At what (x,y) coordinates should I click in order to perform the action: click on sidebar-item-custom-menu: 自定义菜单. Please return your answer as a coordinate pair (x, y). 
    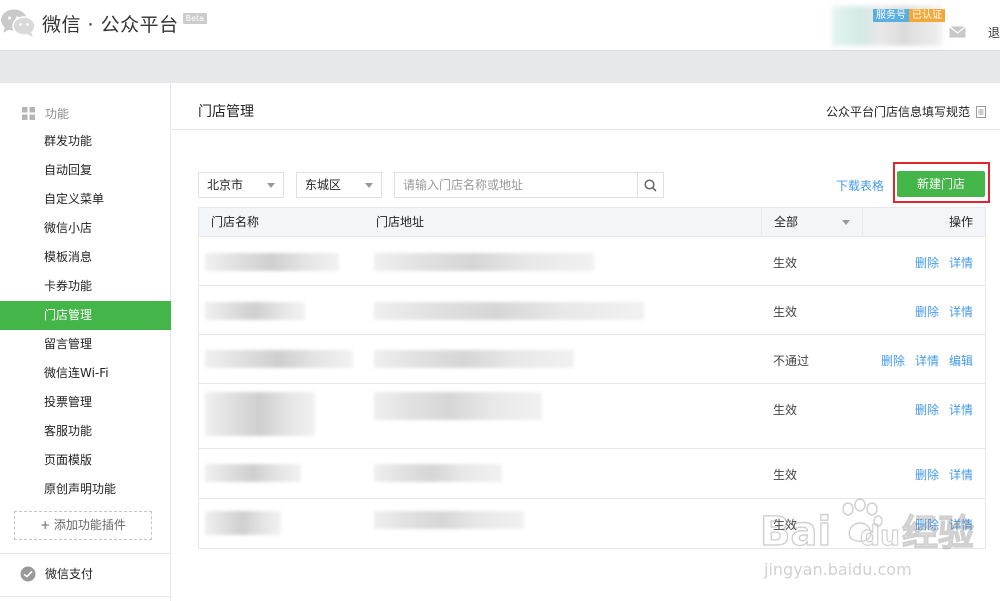
    Looking at the image, I should click on (85, 199).